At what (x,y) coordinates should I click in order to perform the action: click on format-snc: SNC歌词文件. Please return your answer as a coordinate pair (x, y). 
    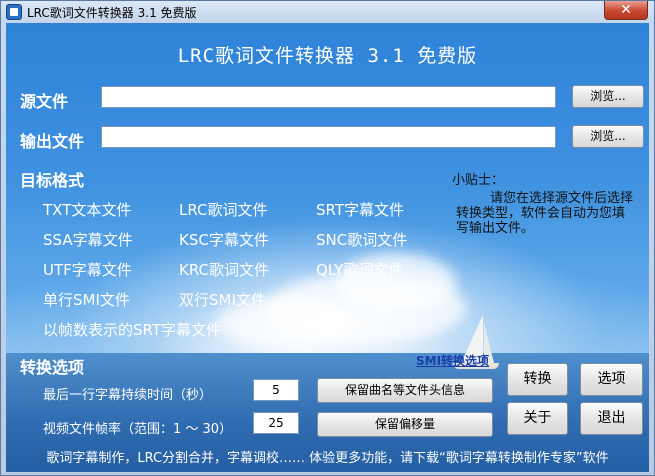
    Looking at the image, I should click on (361, 239).